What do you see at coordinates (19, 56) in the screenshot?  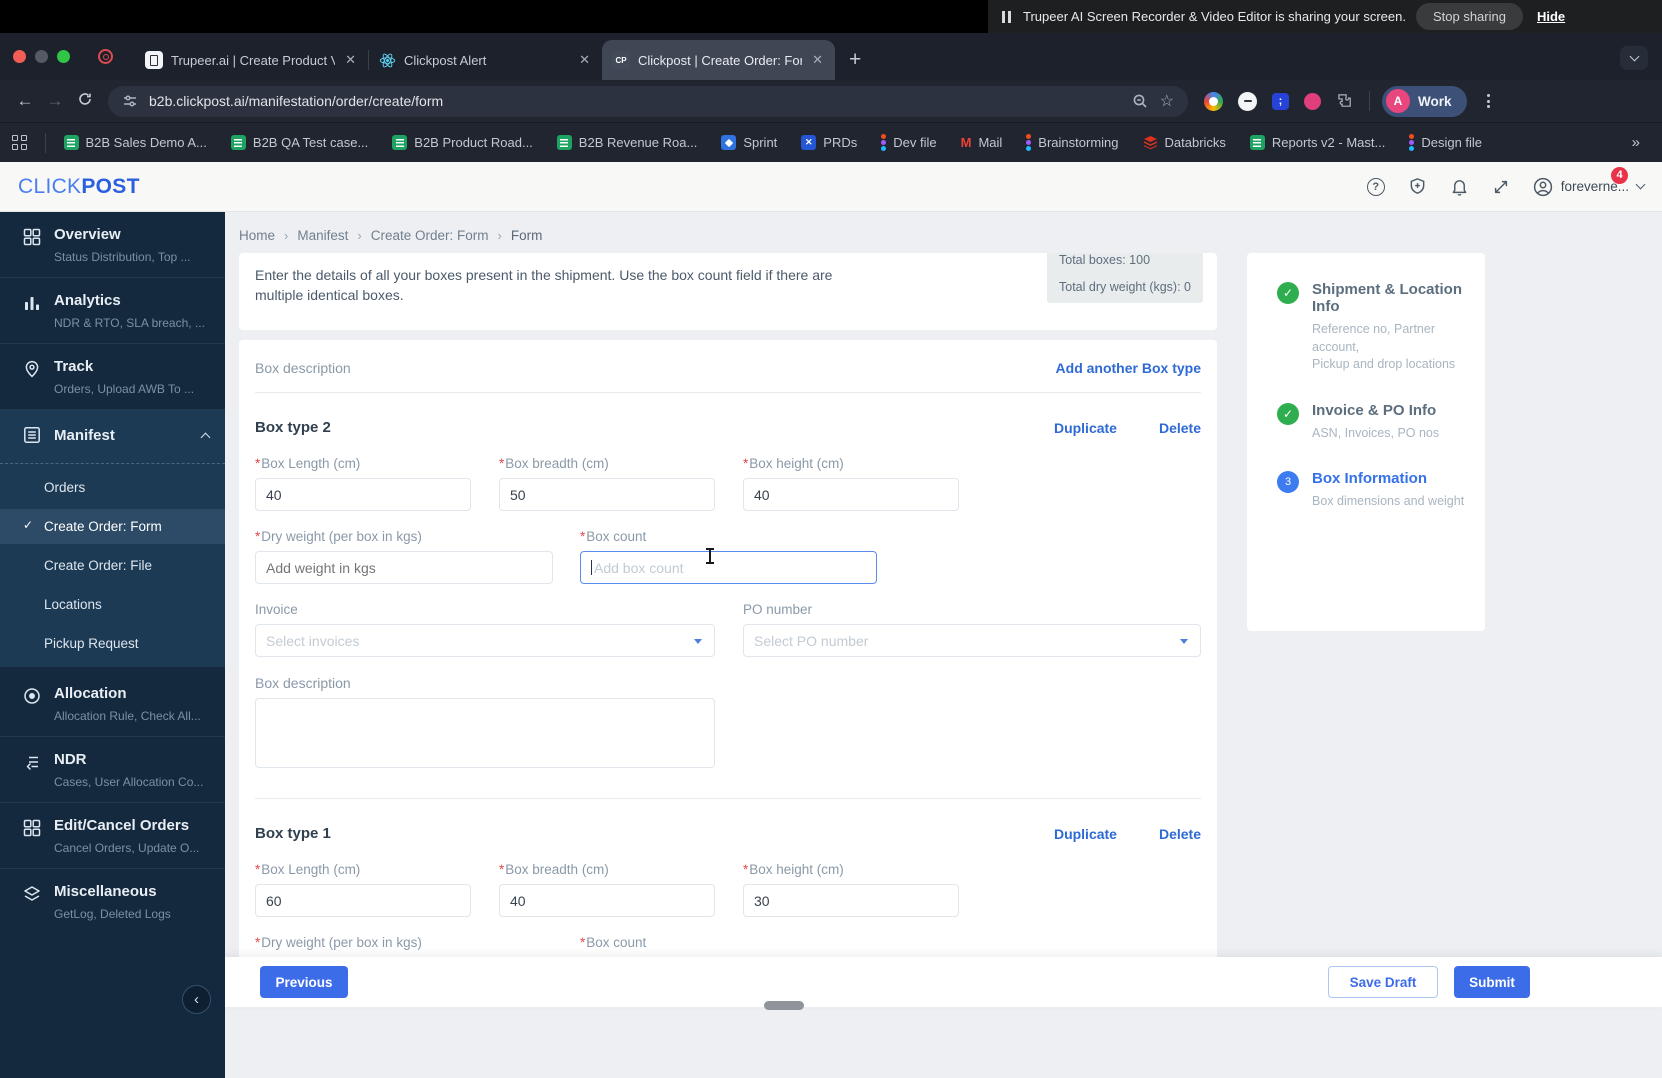 I see `close-window-button` at bounding box center [19, 56].